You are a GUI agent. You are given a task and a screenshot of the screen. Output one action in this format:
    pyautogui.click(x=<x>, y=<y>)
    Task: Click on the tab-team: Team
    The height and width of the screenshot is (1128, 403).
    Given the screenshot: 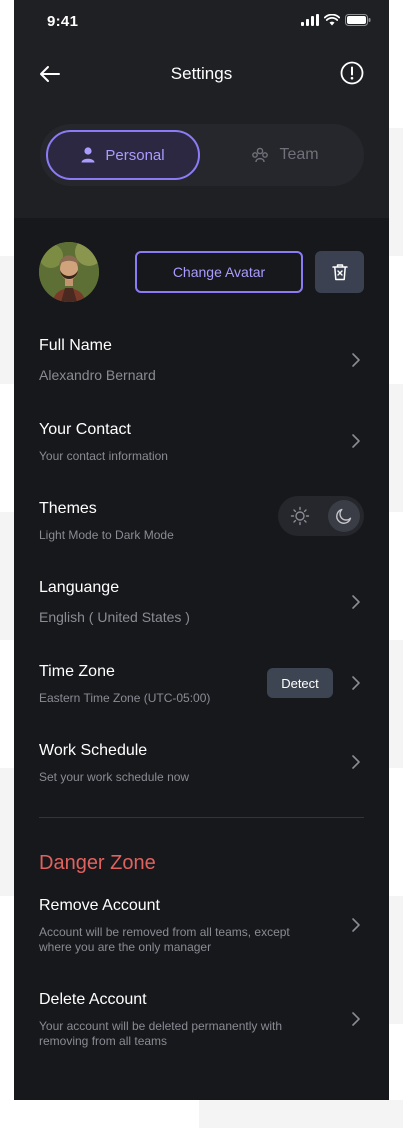 What is the action you would take?
    pyautogui.click(x=285, y=155)
    